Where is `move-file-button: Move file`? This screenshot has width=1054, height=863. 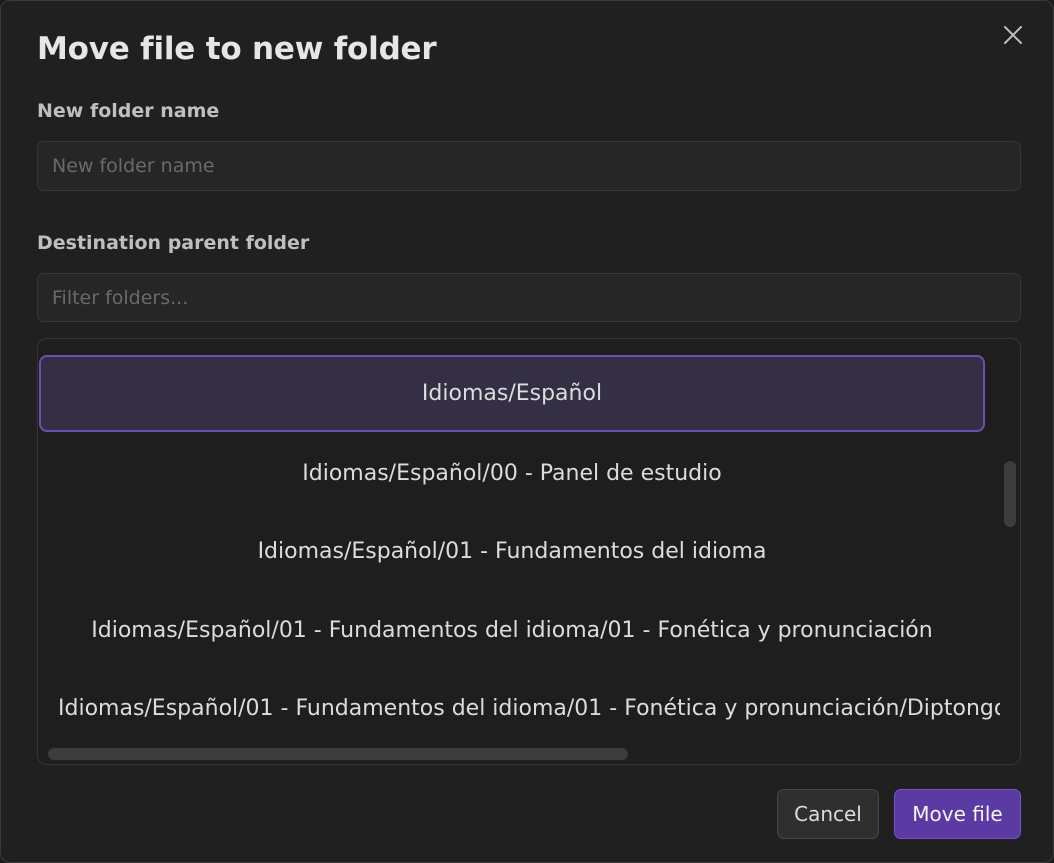
move-file-button: Move file is located at coordinates (957, 814).